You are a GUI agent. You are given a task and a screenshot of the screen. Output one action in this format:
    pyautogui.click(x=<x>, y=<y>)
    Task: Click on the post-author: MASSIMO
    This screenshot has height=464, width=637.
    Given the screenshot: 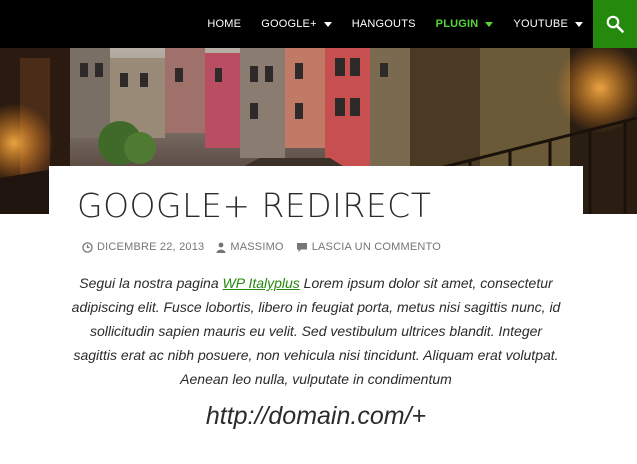 What is the action you would take?
    pyautogui.click(x=250, y=247)
    